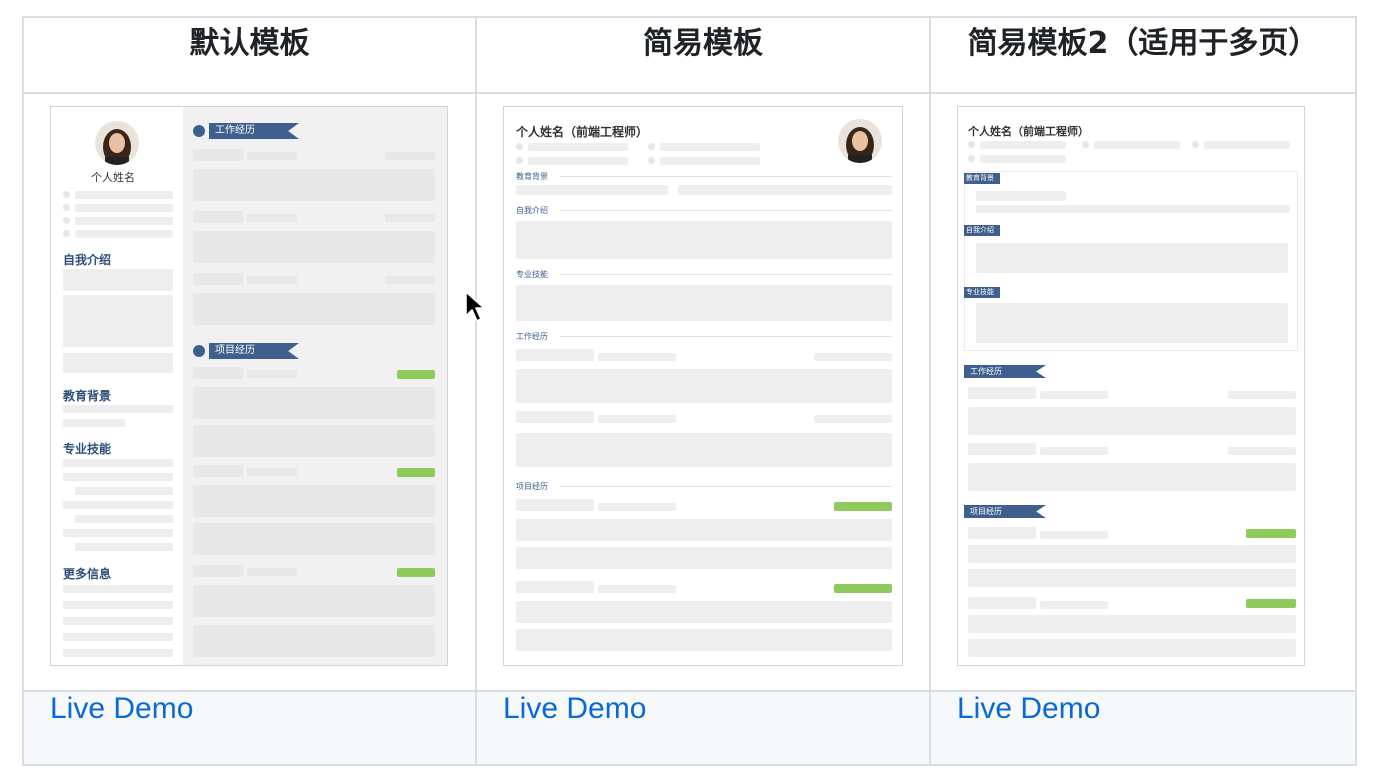  I want to click on sidebar-section-intro: 自我介绍, so click(87, 260).